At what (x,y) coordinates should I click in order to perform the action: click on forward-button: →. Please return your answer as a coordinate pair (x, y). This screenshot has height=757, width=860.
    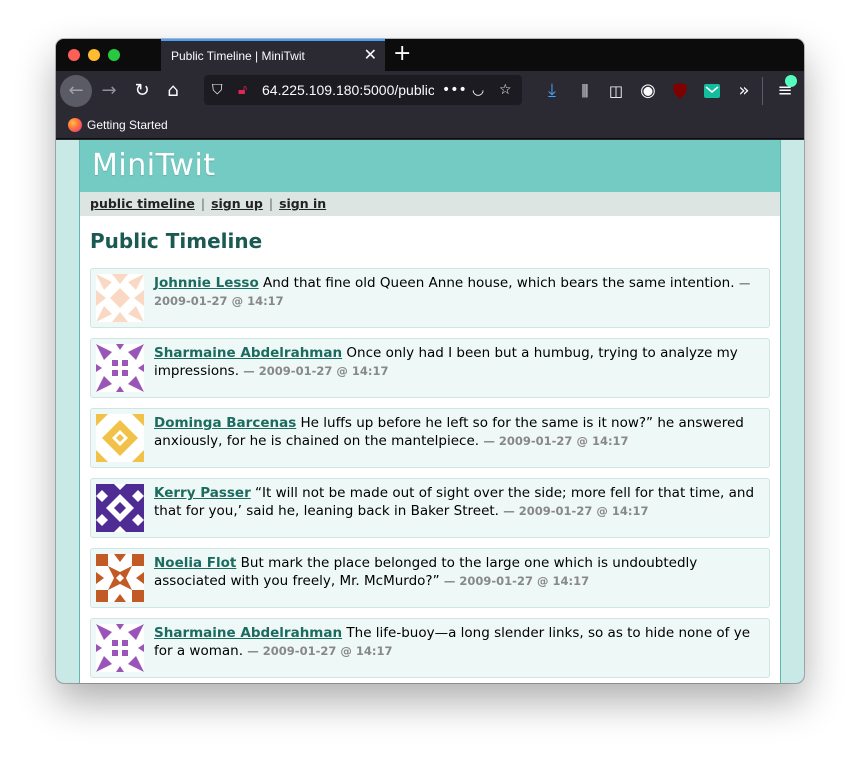
    Looking at the image, I should click on (109, 91).